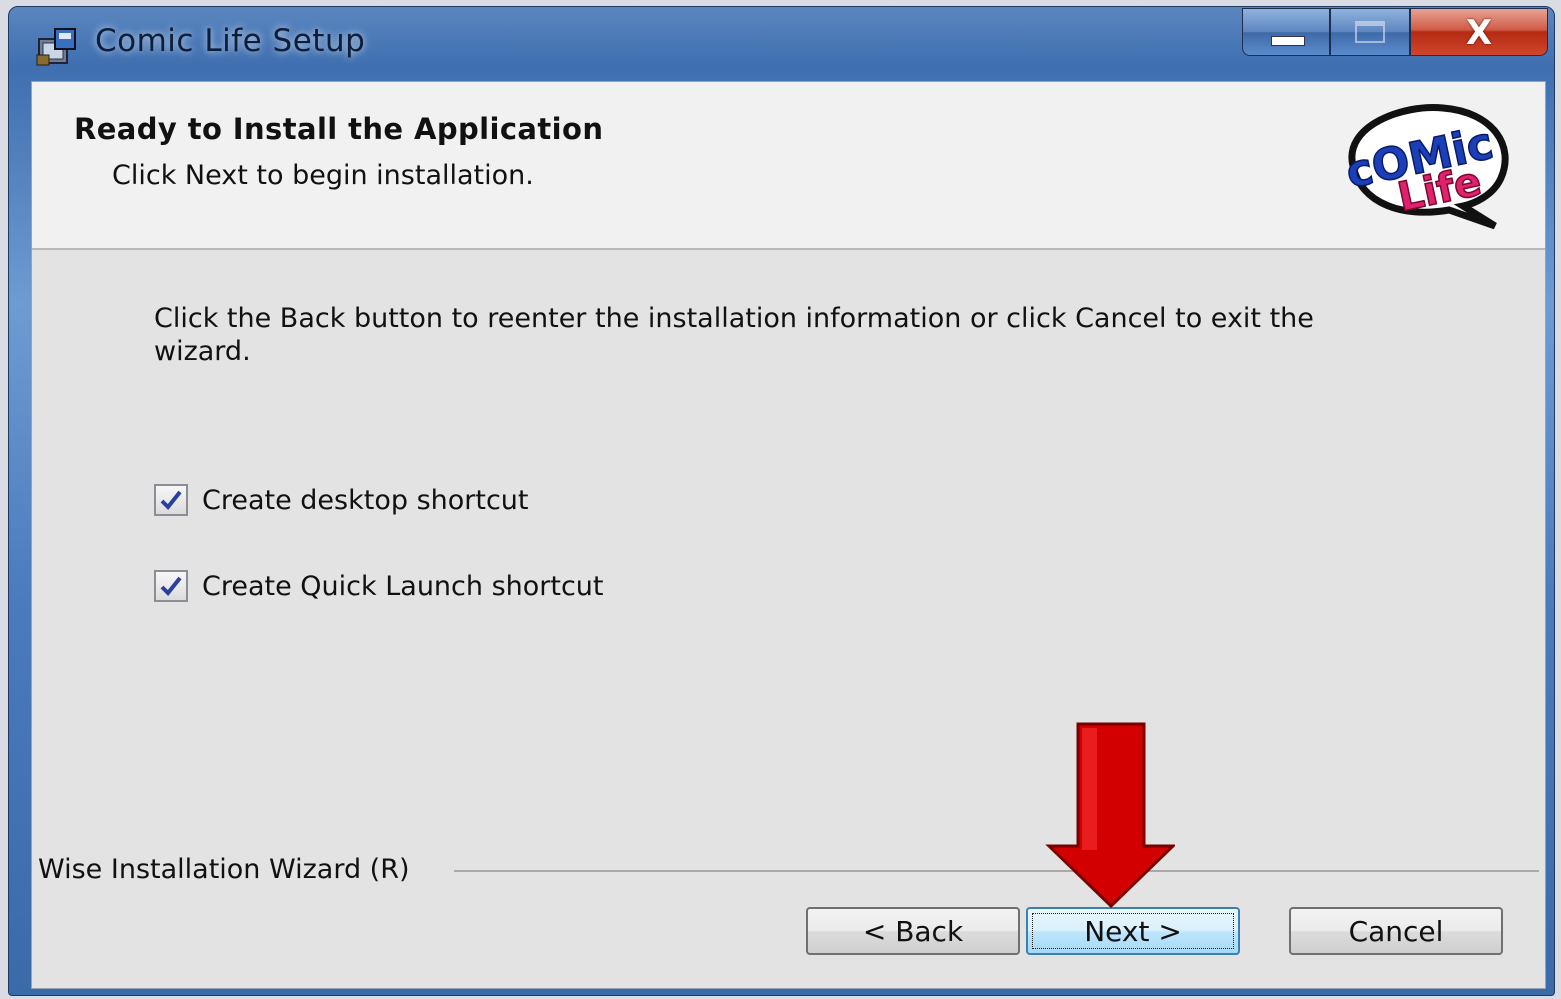  What do you see at coordinates (1288, 41) in the screenshot?
I see `minimize-icon` at bounding box center [1288, 41].